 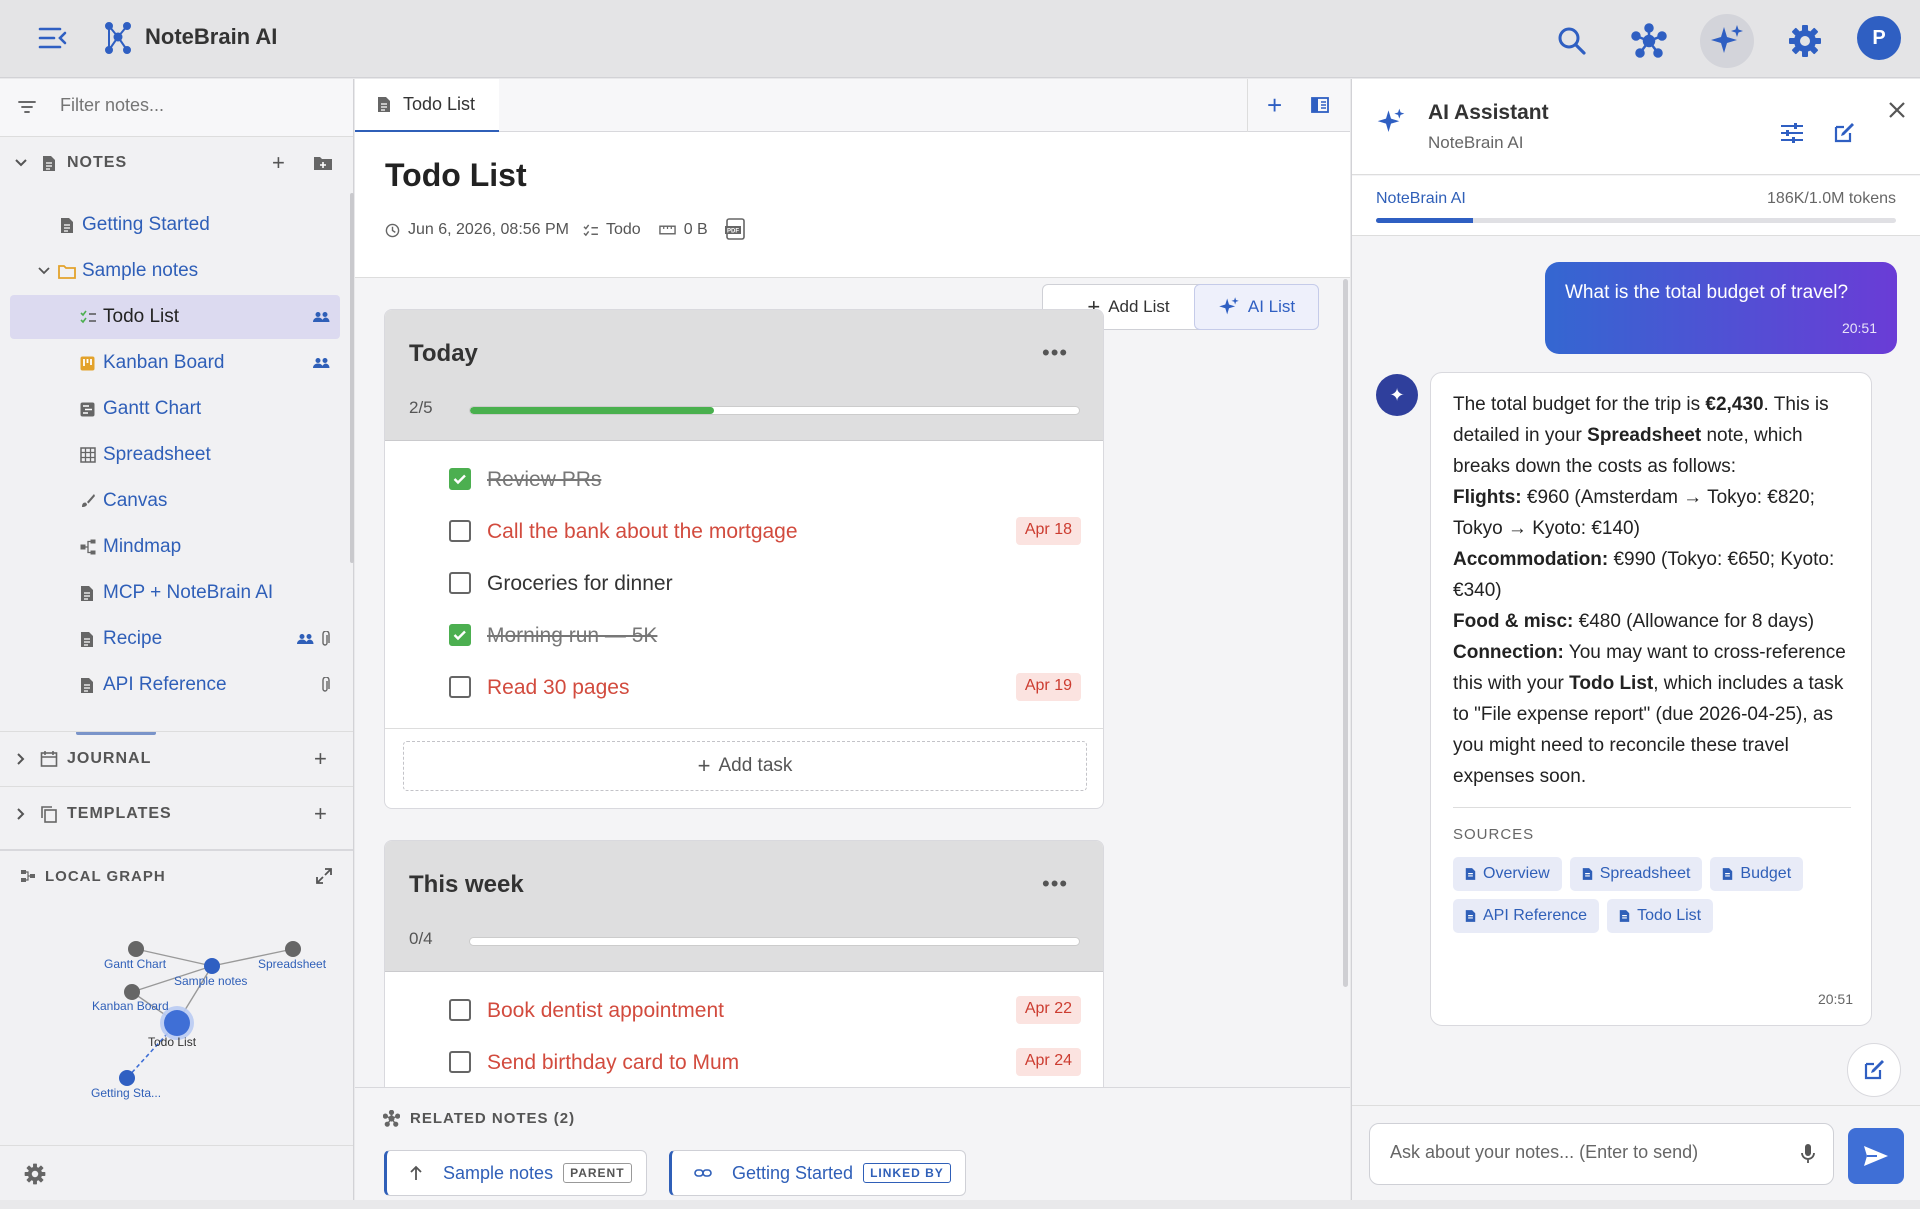 What do you see at coordinates (293, 949) in the screenshot?
I see `graph-node-spreadsheet` at bounding box center [293, 949].